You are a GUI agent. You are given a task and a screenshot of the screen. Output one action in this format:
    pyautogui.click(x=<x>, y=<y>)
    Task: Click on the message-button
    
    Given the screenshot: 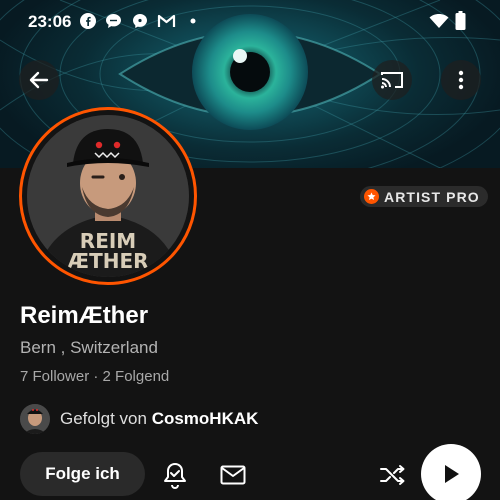 What is the action you would take?
    pyautogui.click(x=233, y=475)
    